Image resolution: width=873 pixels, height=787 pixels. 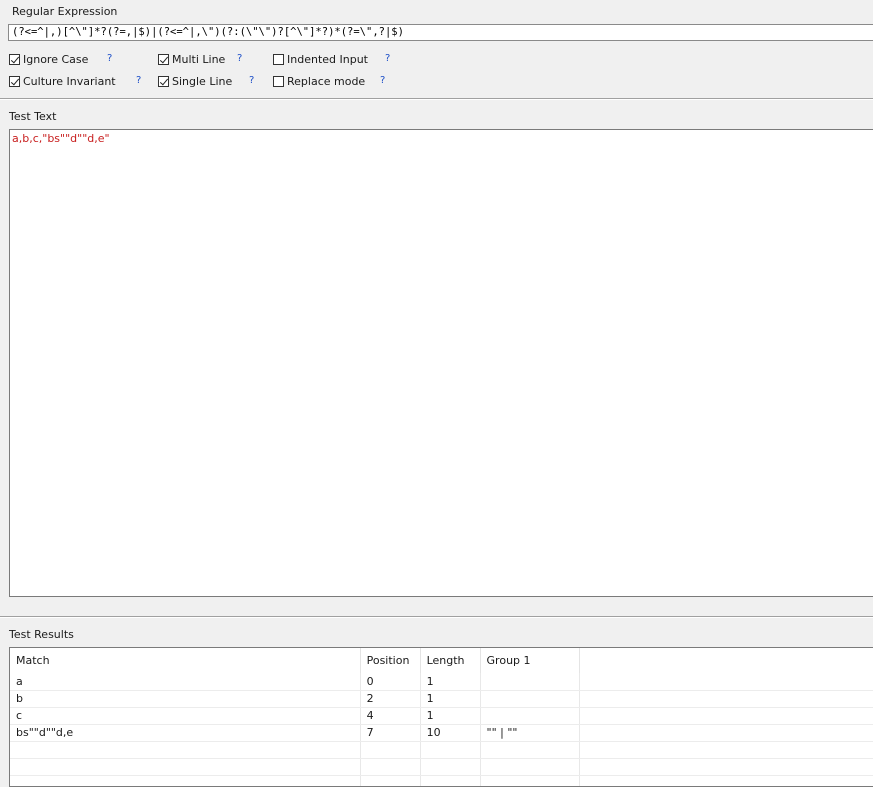 What do you see at coordinates (65, 11) in the screenshot?
I see `regex-label: Regular Expression` at bounding box center [65, 11].